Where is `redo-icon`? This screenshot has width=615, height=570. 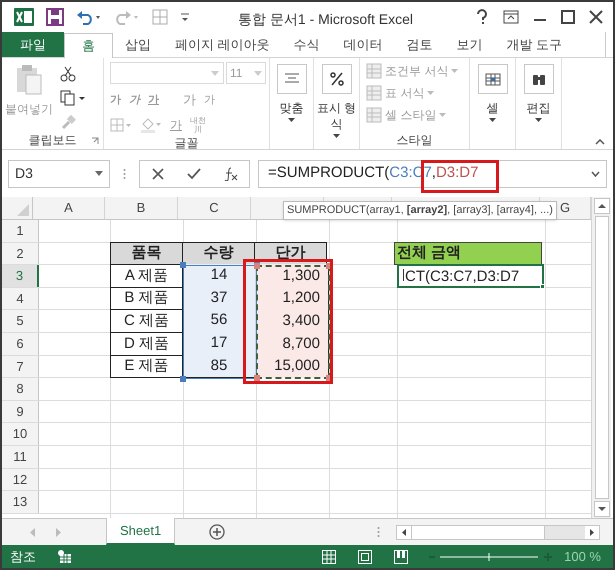 redo-icon is located at coordinates (127, 17).